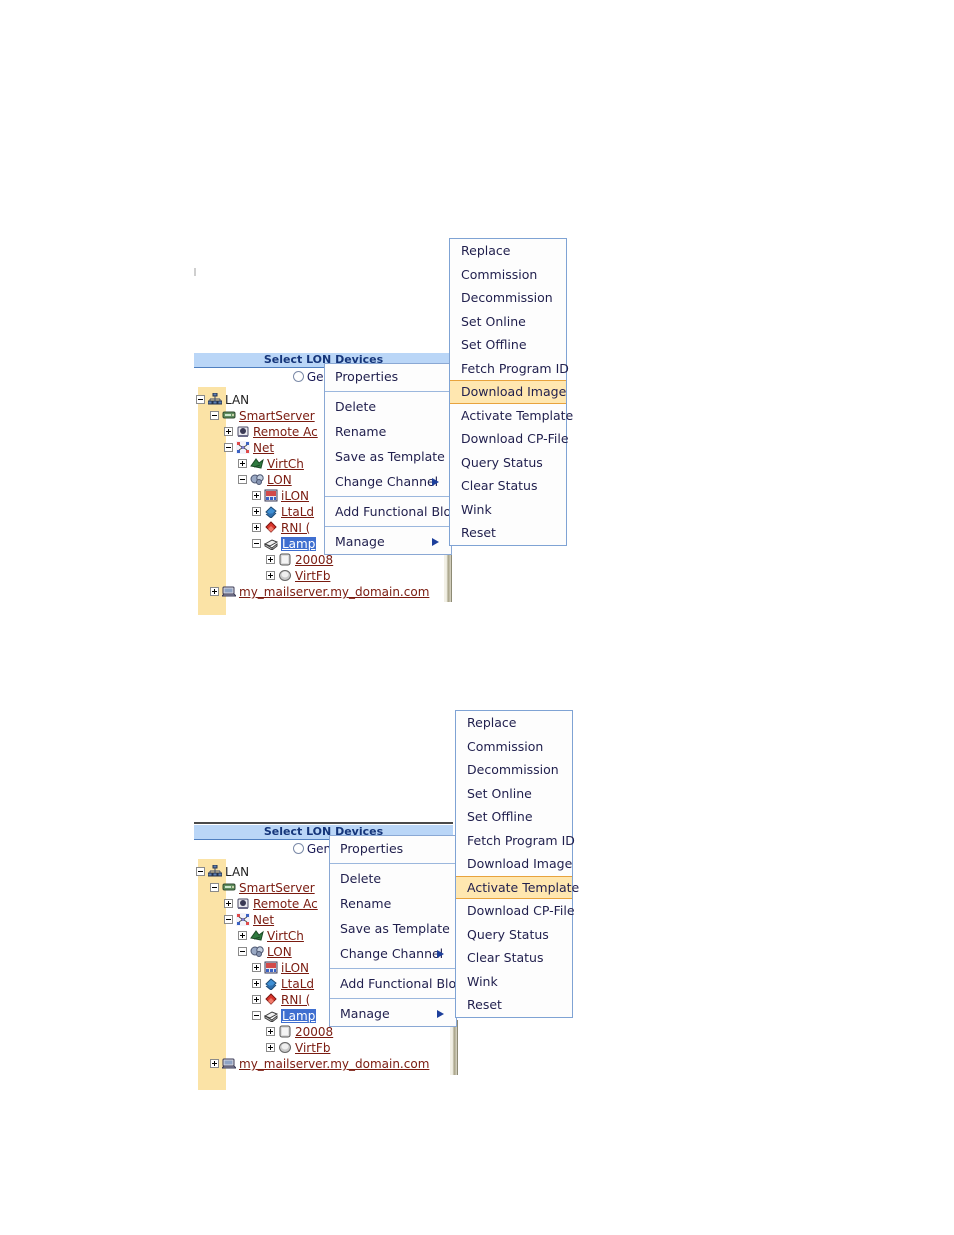  I want to click on submenu-item-highlighted: Download Image, so click(508, 392).